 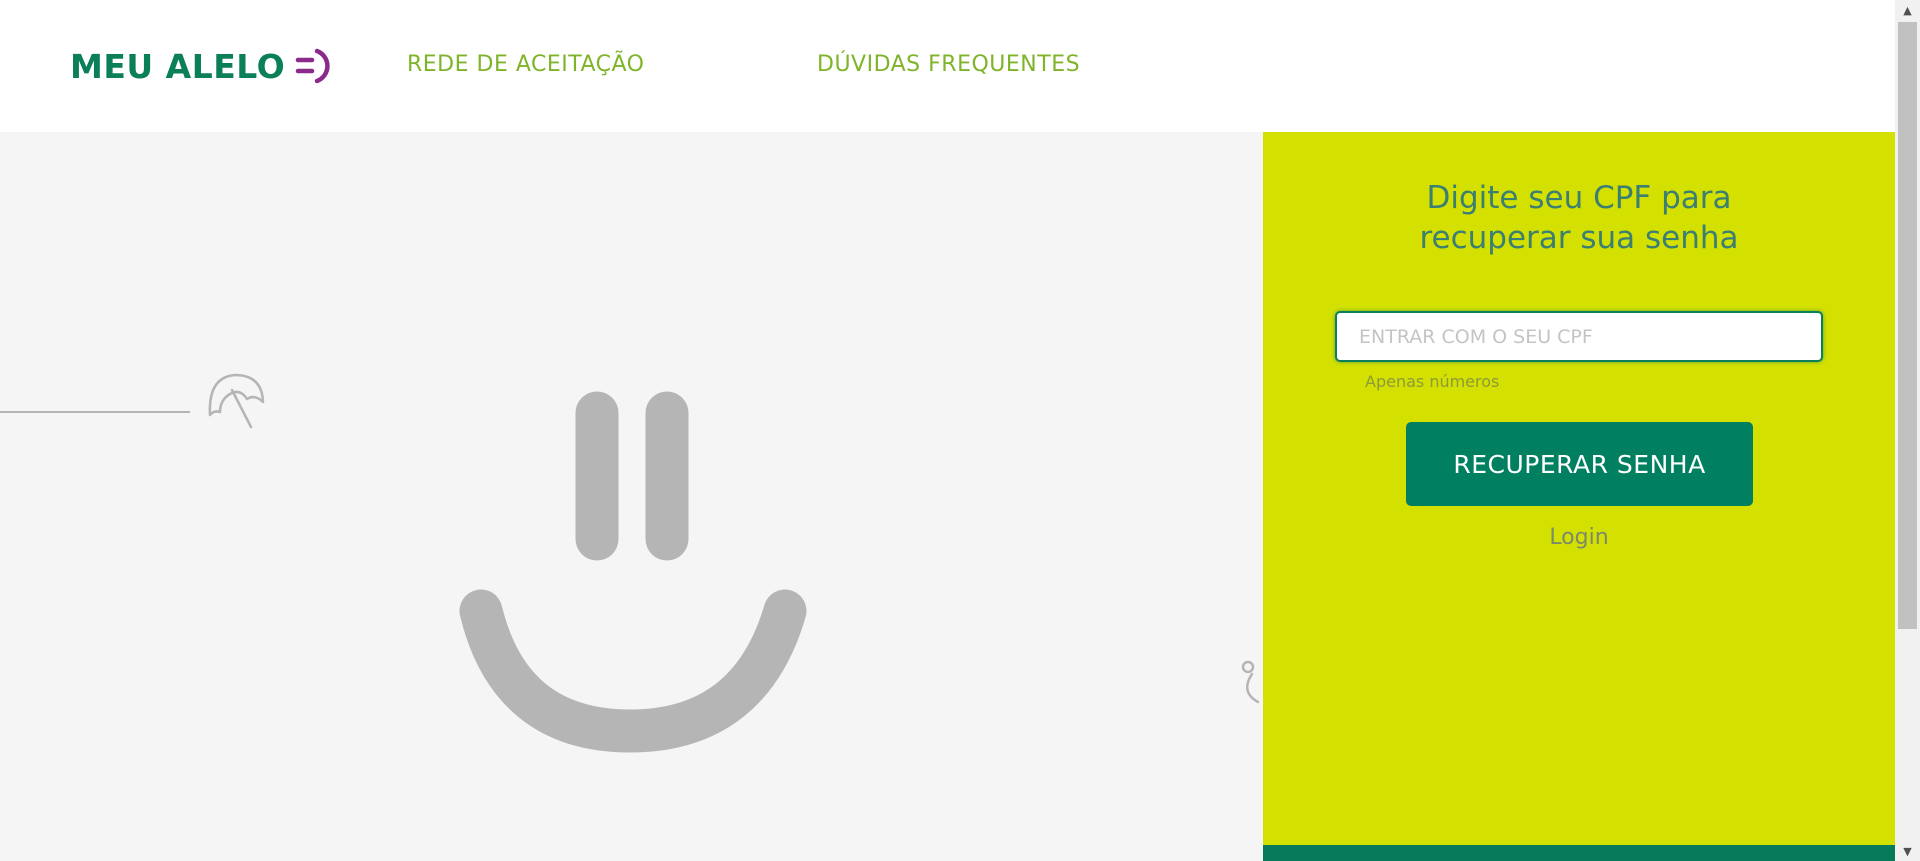 I want to click on logo: MEU ALELO, so click(x=202, y=66).